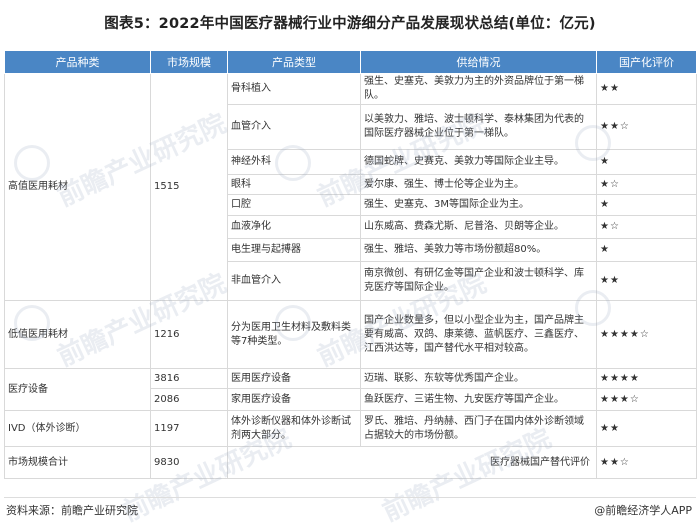 The height and width of the screenshot is (529, 700). I want to click on size-cell: 1515, so click(189, 187).